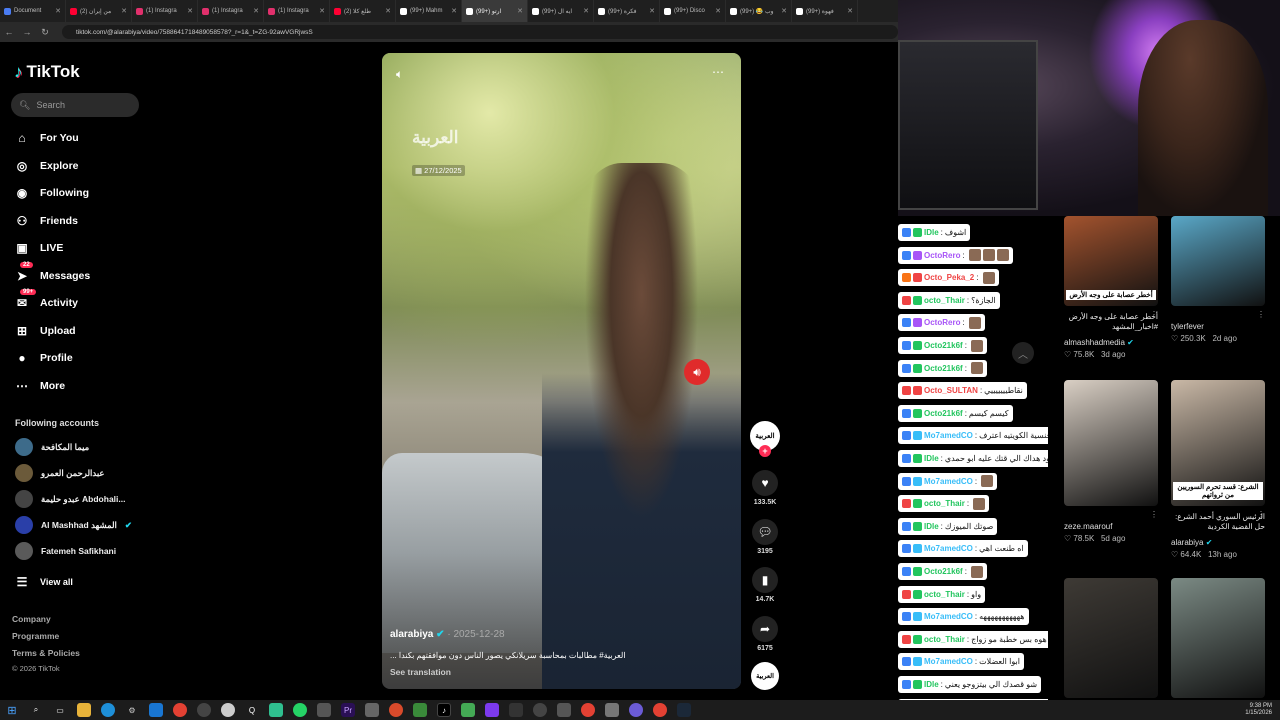 The image size is (1280, 720). What do you see at coordinates (43, 582) in the screenshot?
I see `view-all-link: ☰ View all` at bounding box center [43, 582].